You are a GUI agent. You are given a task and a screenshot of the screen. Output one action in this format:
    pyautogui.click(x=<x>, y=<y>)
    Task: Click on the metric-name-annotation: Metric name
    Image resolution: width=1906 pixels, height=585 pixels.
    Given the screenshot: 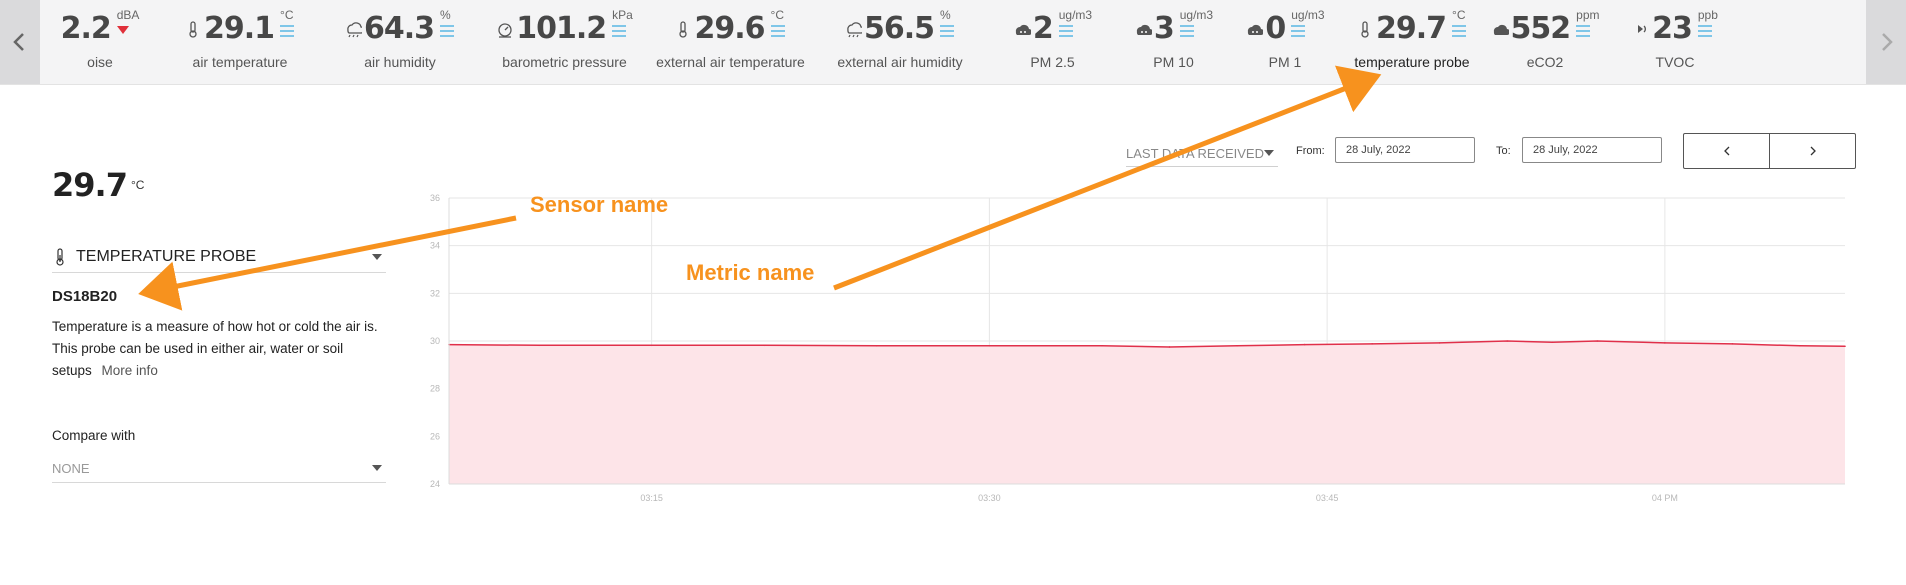 What is the action you would take?
    pyautogui.click(x=750, y=272)
    